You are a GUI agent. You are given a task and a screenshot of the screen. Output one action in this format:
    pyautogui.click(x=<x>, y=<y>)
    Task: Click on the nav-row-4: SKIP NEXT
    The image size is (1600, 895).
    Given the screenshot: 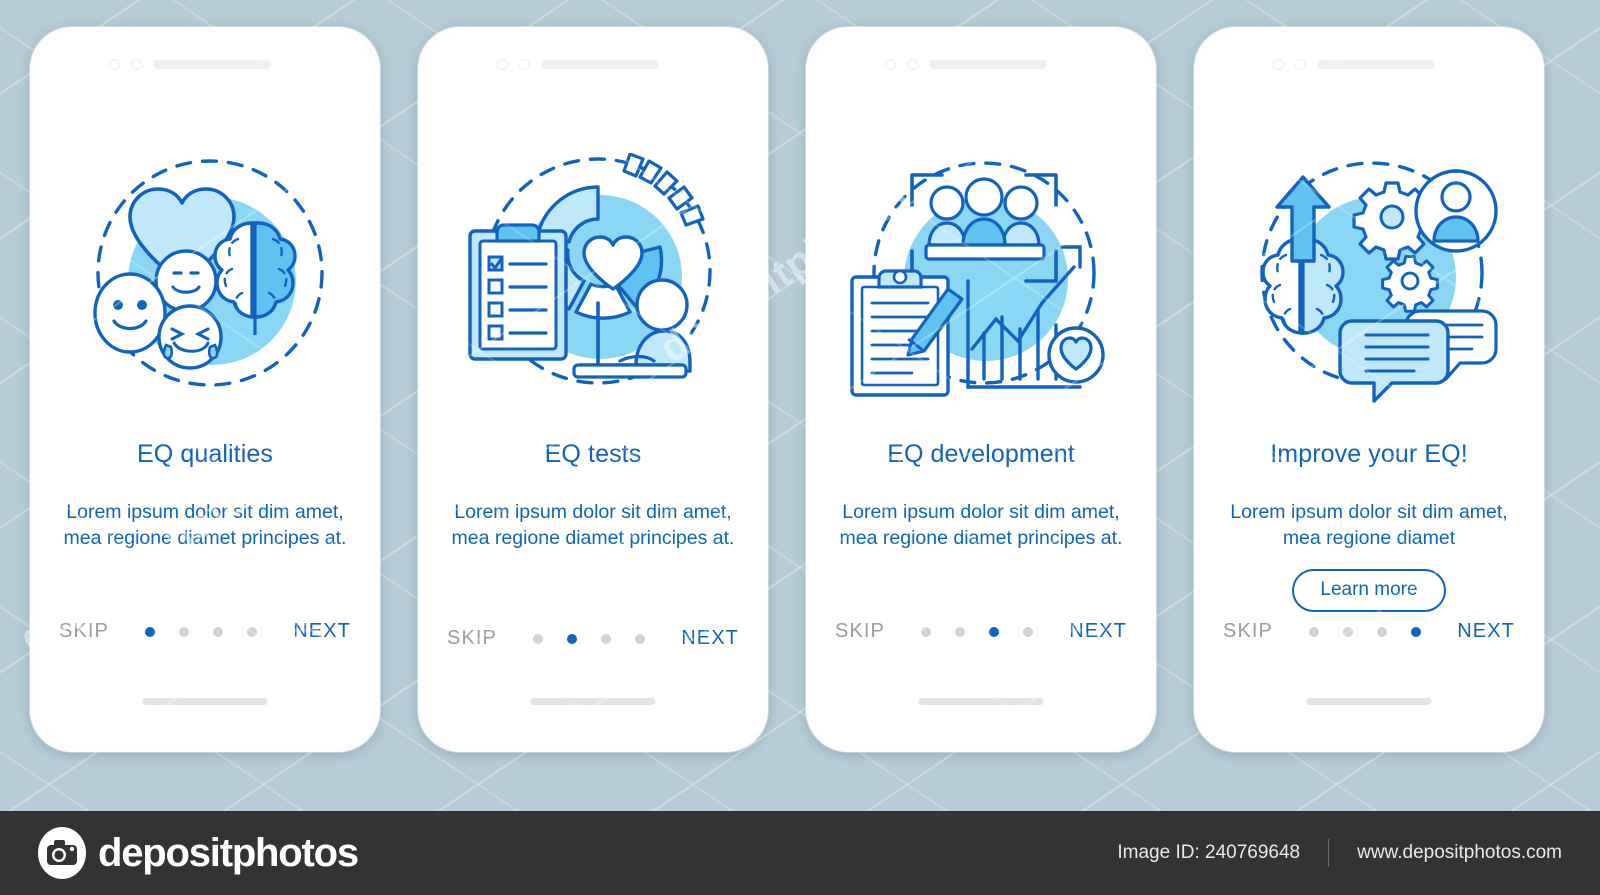 What is the action you would take?
    pyautogui.click(x=1369, y=631)
    